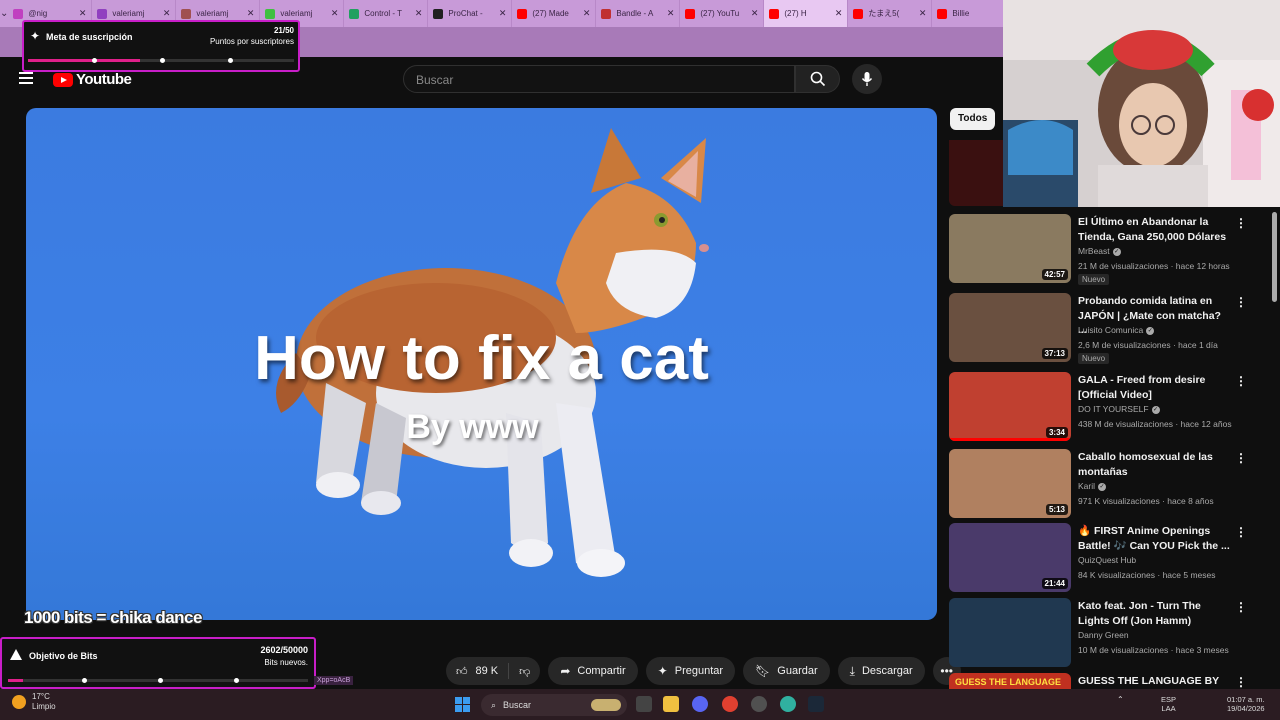 This screenshot has width=1280, height=720. I want to click on channel-name-text: MrBeast, so click(1094, 251).